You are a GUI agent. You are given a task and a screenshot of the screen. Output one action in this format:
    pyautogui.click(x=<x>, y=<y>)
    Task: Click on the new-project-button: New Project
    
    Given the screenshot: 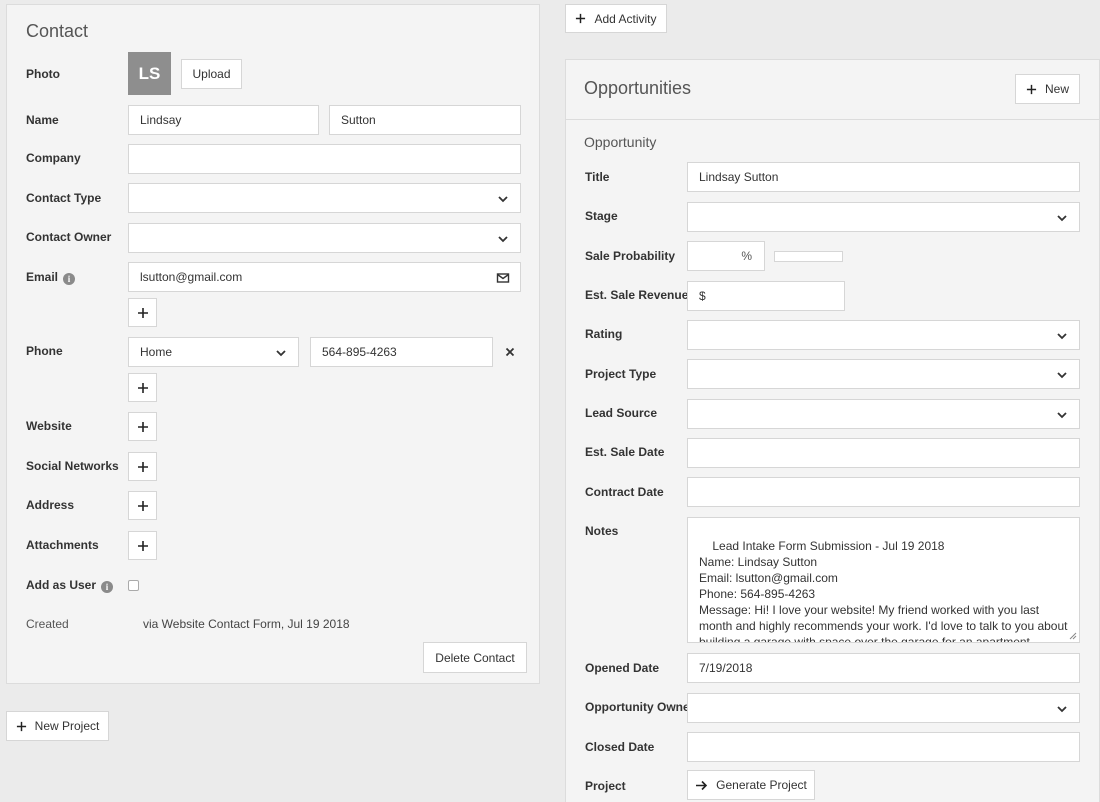 What is the action you would take?
    pyautogui.click(x=57, y=726)
    